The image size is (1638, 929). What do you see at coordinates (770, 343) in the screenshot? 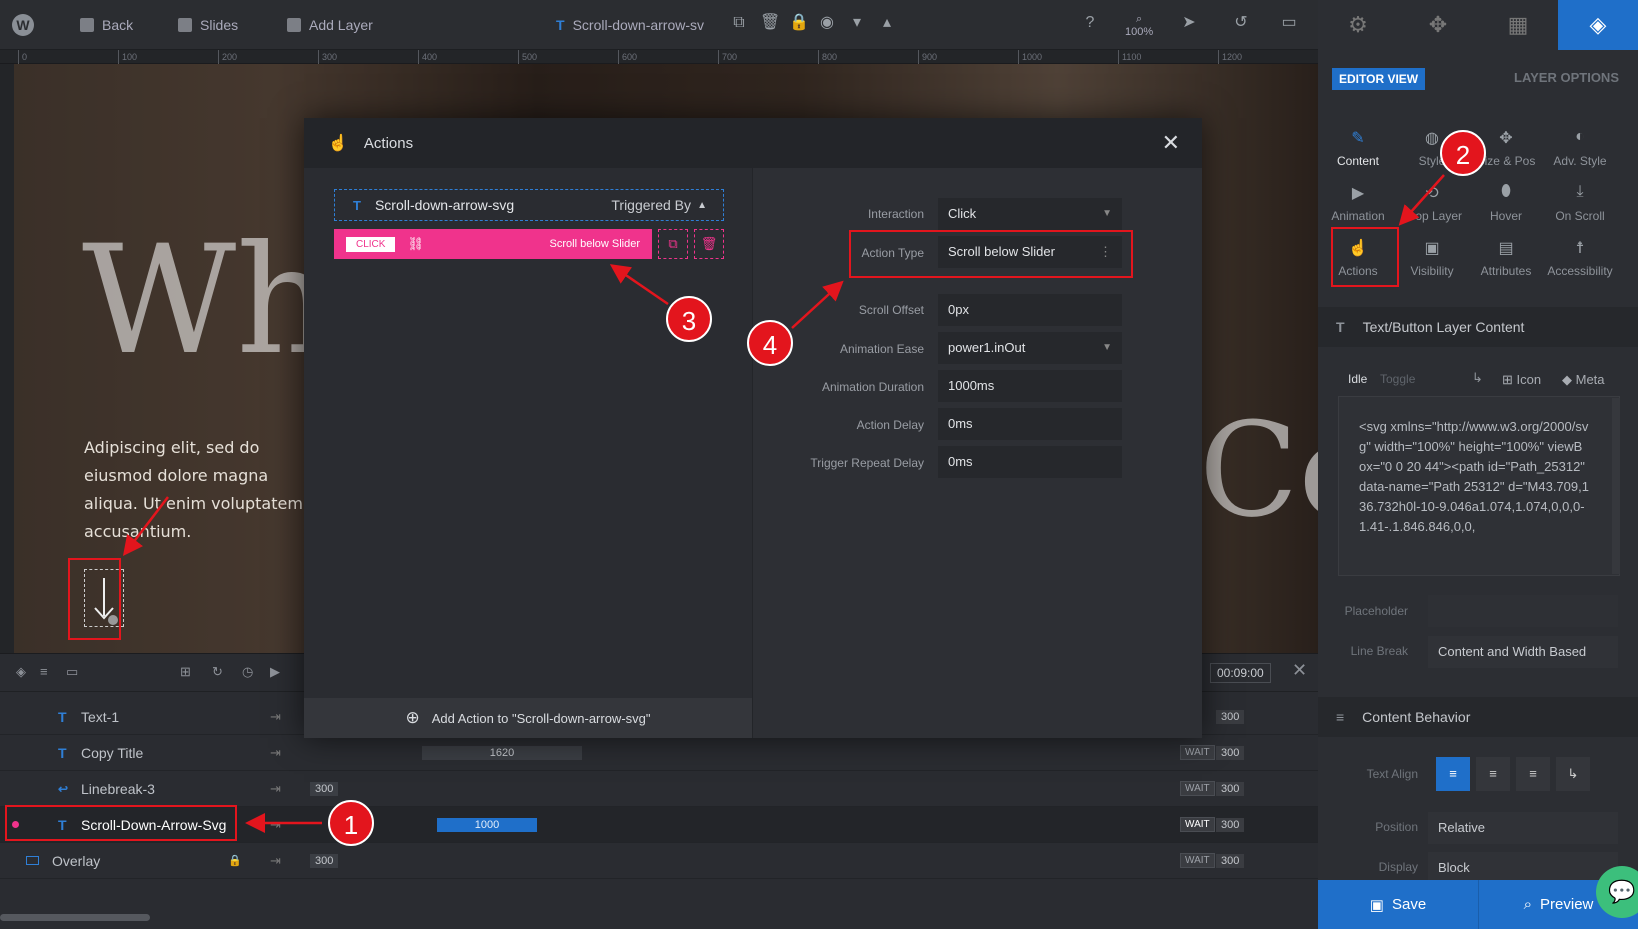
I see `annotation-marker-4: 4` at bounding box center [770, 343].